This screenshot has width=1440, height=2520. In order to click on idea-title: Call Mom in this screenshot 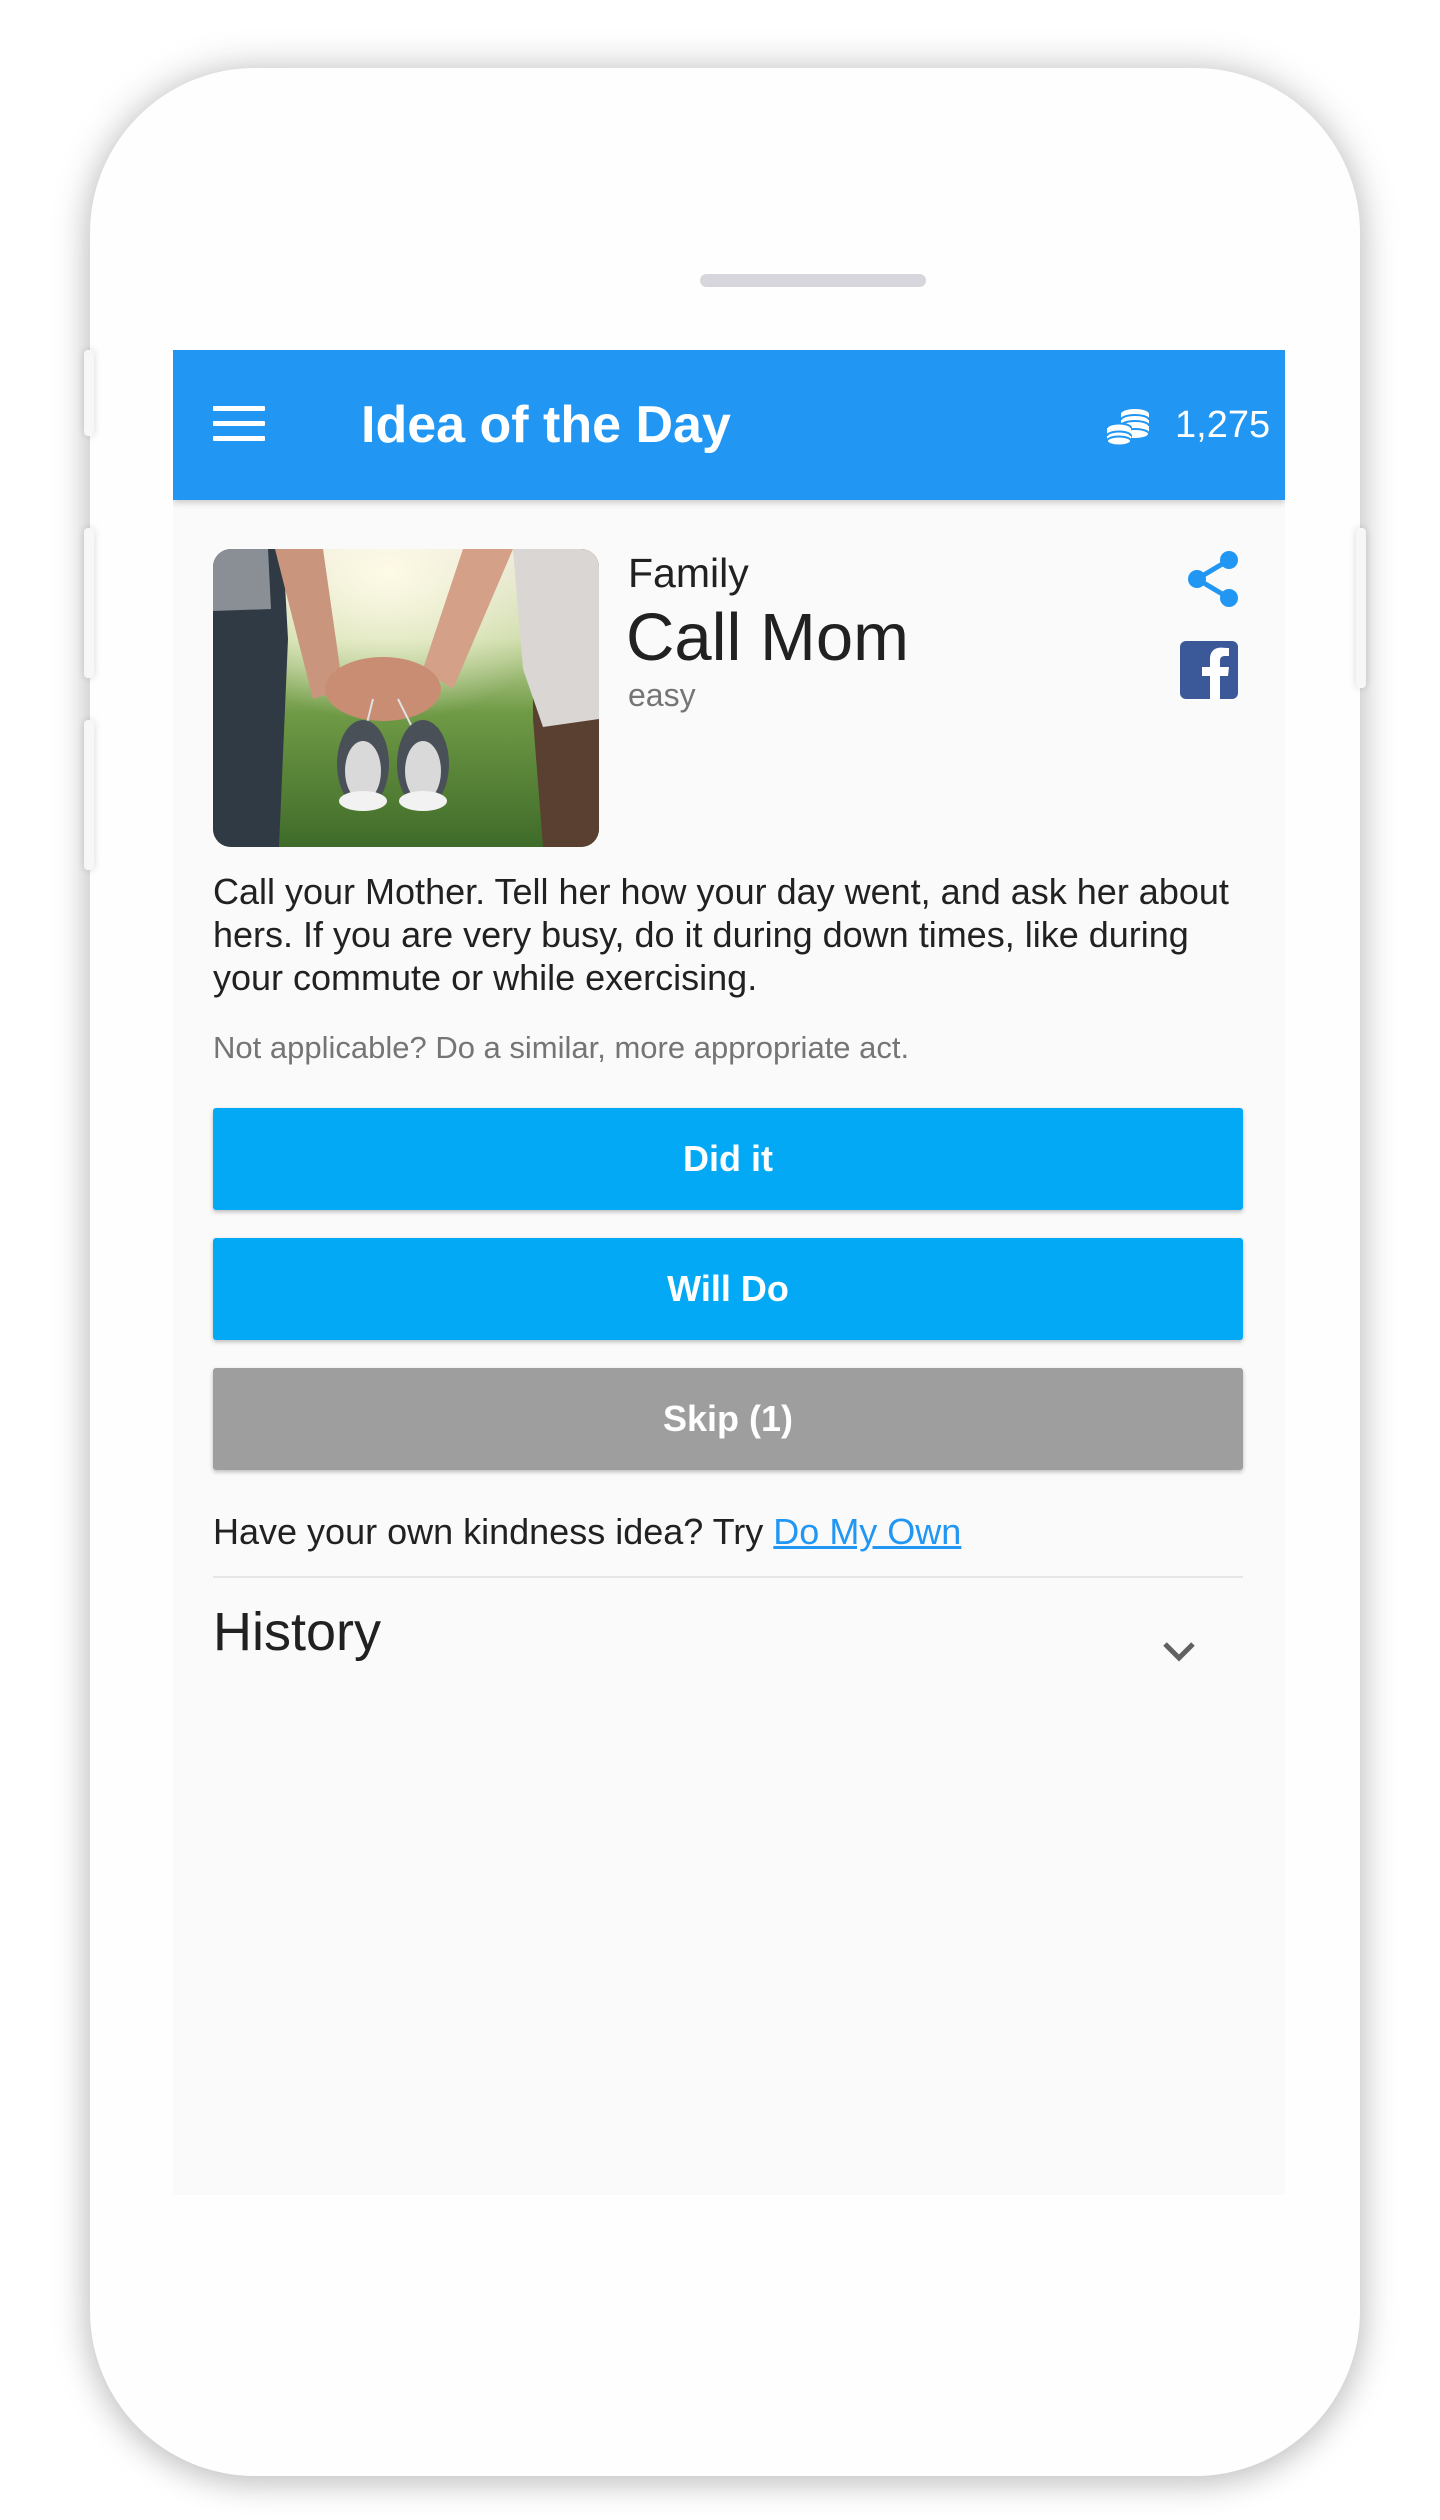, I will do `click(767, 637)`.